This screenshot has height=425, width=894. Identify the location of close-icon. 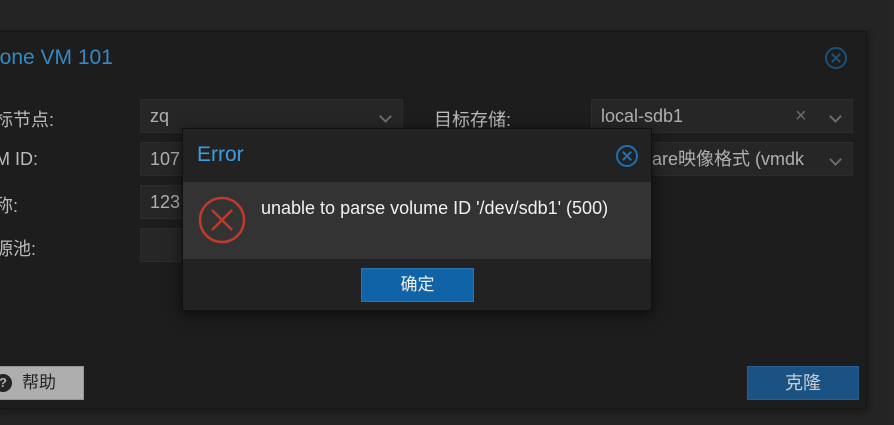
(627, 156).